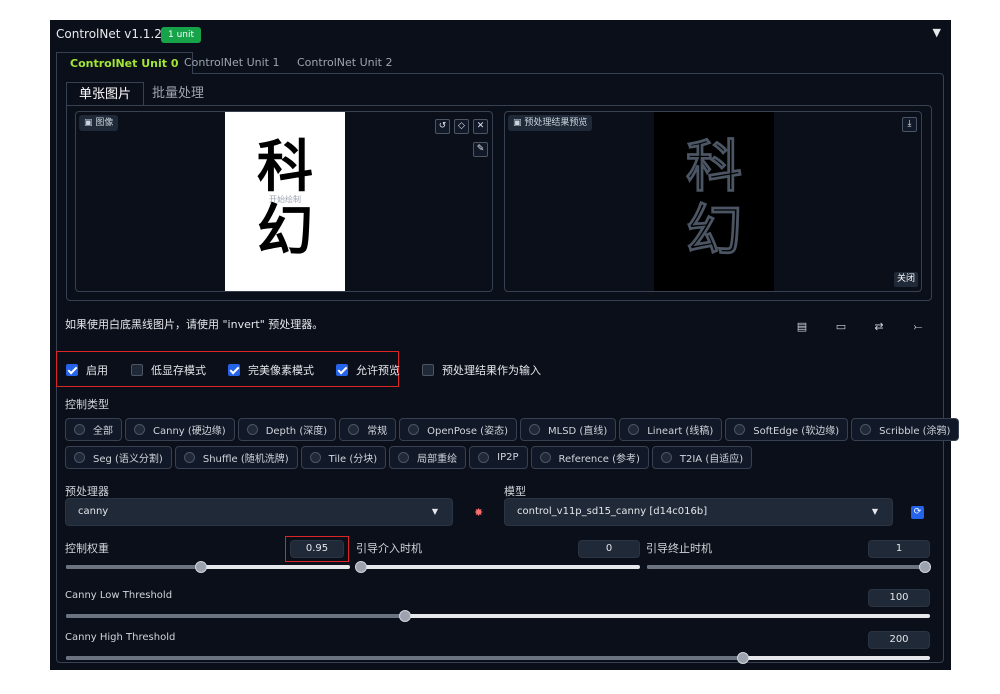 Image resolution: width=1000 pixels, height=694 pixels. I want to click on preview-char-2: 幻, so click(714, 231).